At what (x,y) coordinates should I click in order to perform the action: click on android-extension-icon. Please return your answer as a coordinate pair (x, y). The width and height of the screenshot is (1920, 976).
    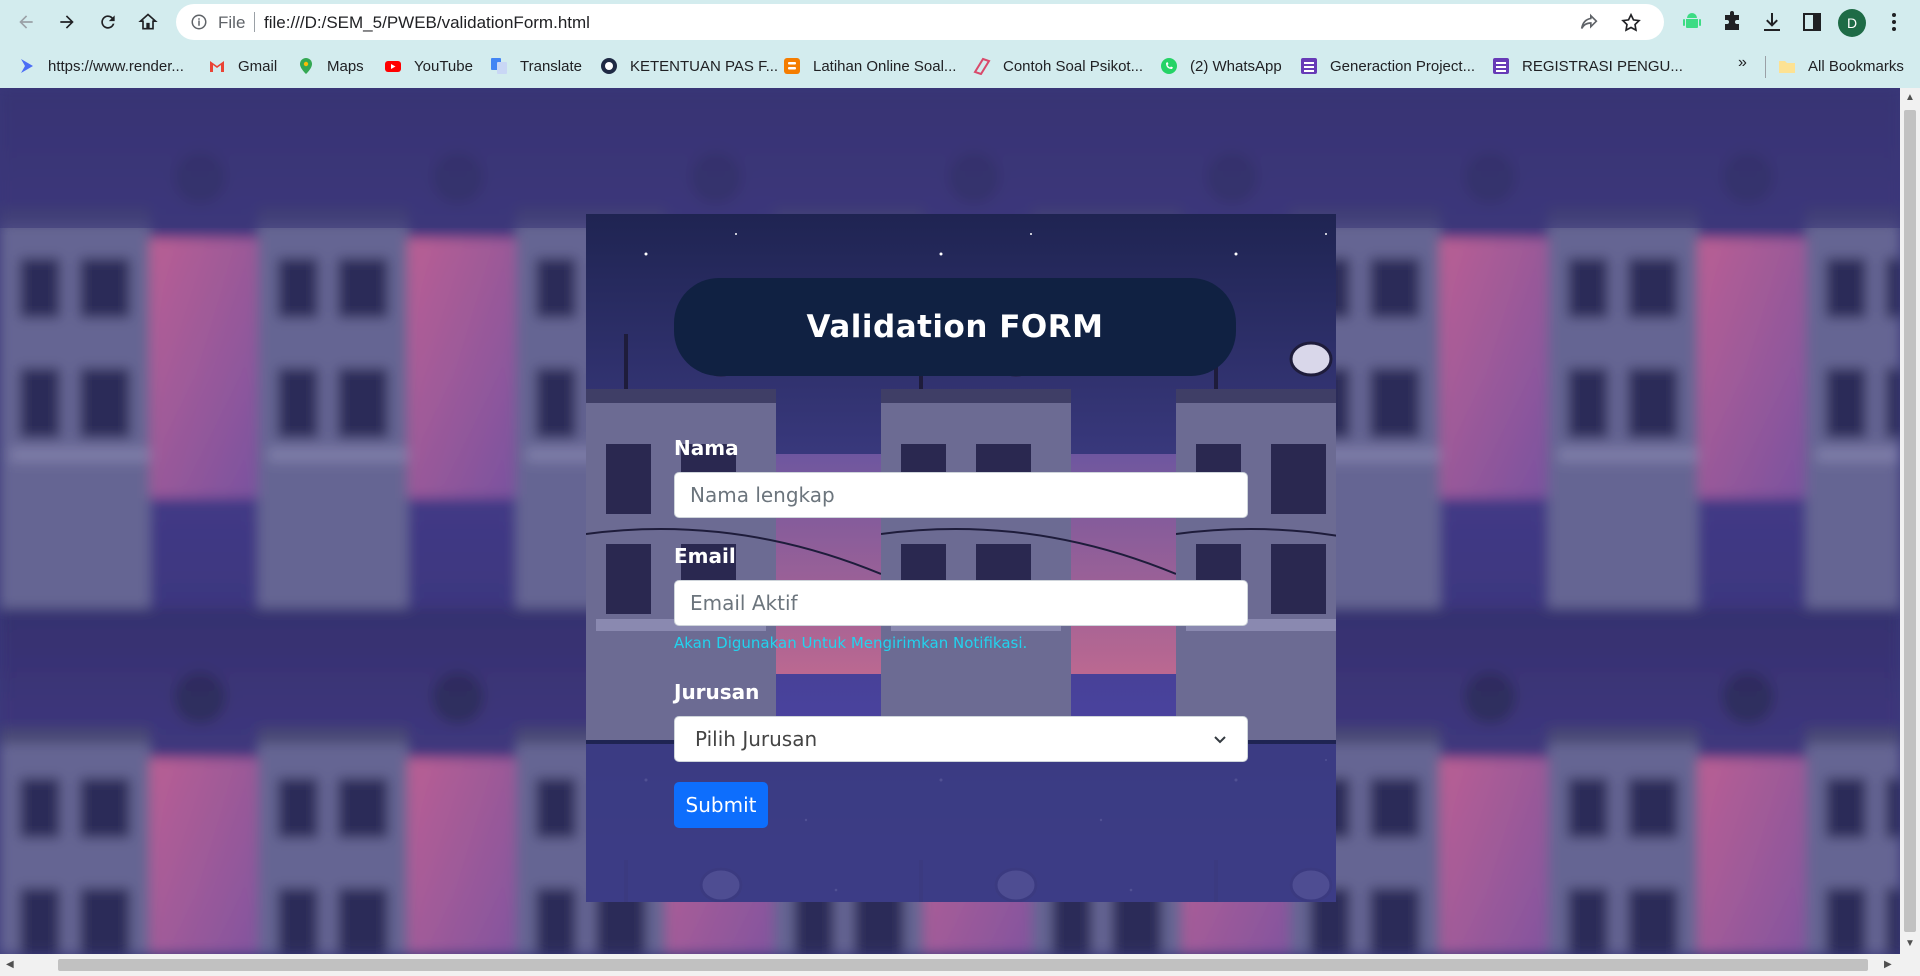
    Looking at the image, I should click on (1692, 22).